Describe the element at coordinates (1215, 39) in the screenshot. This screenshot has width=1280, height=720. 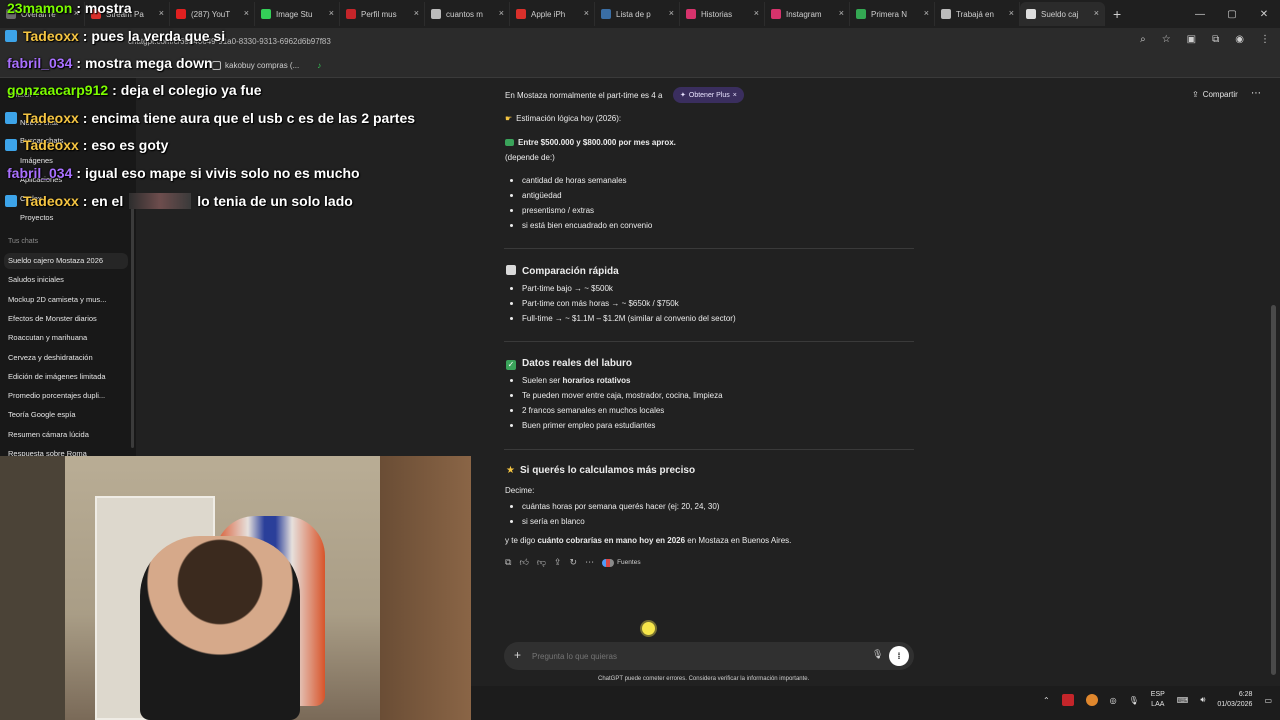
I see `extensions-icon: ⧉` at that location.